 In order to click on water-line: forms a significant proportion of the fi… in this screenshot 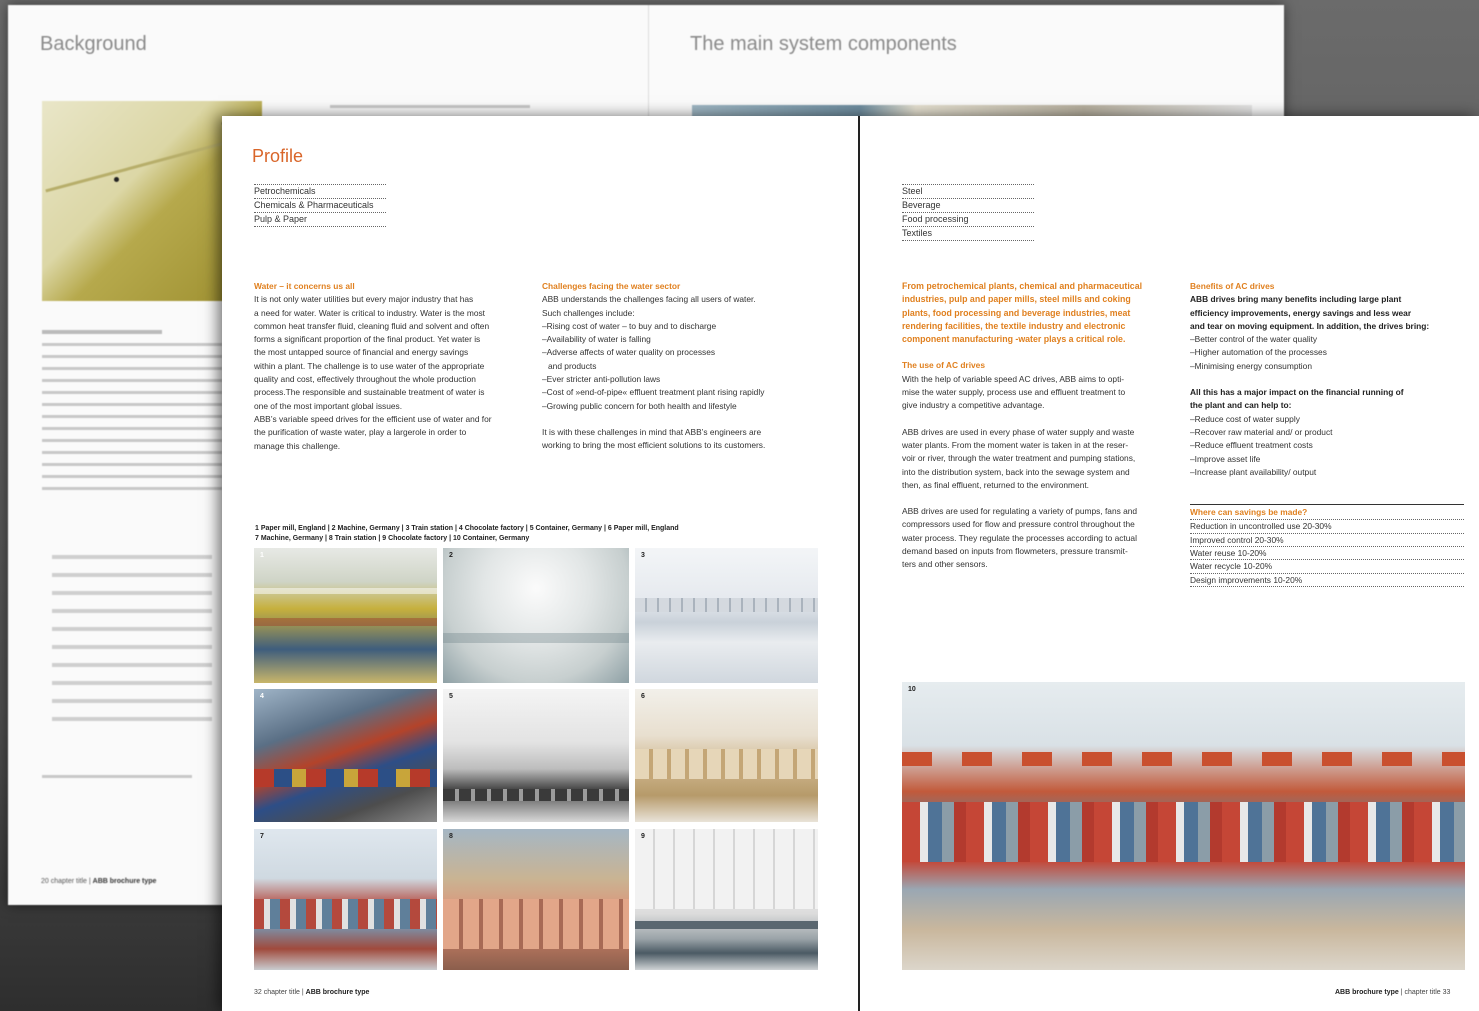, I will do `click(367, 339)`.